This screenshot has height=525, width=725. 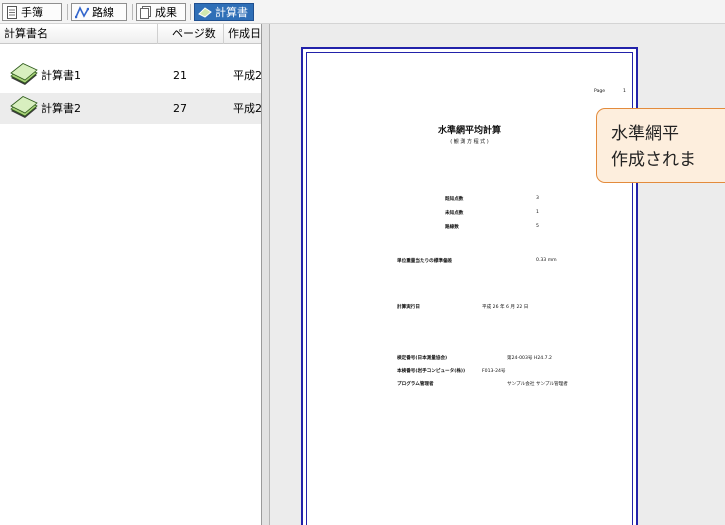 What do you see at coordinates (180, 108) in the screenshot?
I see `document-pages: 27` at bounding box center [180, 108].